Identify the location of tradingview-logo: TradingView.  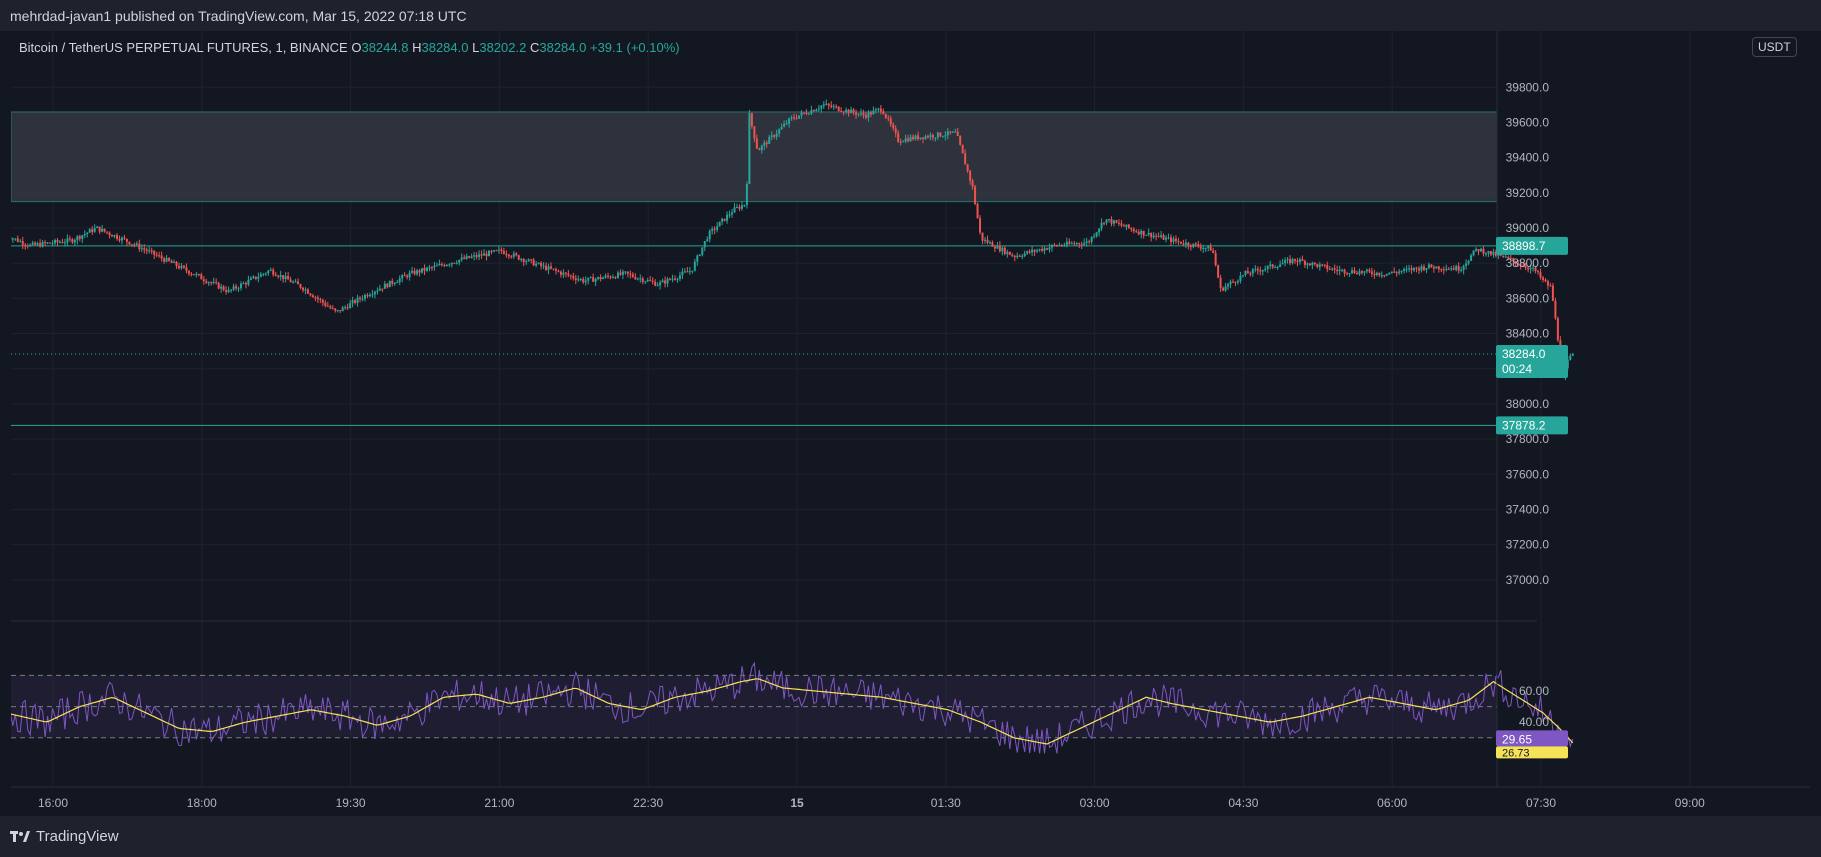
(64, 836).